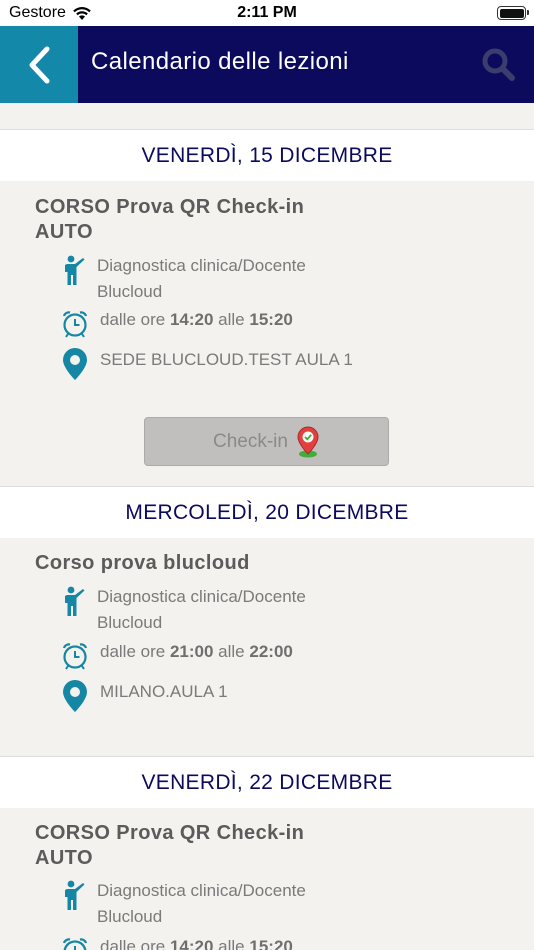 The width and height of the screenshot is (534, 950). I want to click on chevron-left-icon, so click(39, 64).